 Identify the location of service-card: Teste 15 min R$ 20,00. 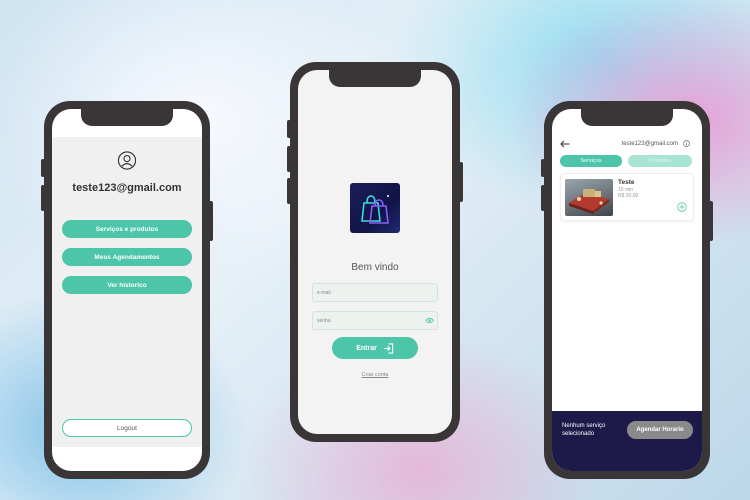
(627, 197).